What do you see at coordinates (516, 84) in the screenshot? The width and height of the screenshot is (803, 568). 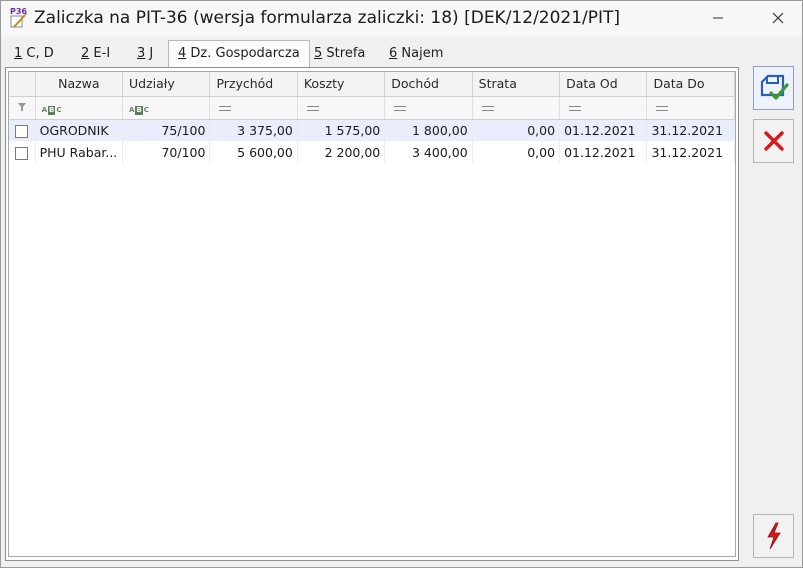 I see `column-header-strata: Strata` at bounding box center [516, 84].